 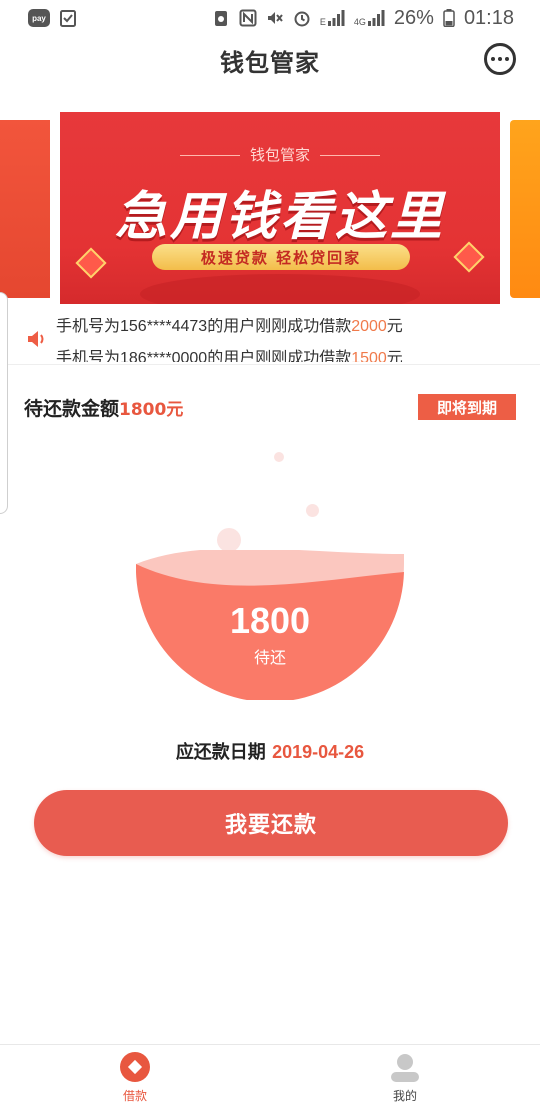 I want to click on next-banner-slide, so click(x=525, y=209).